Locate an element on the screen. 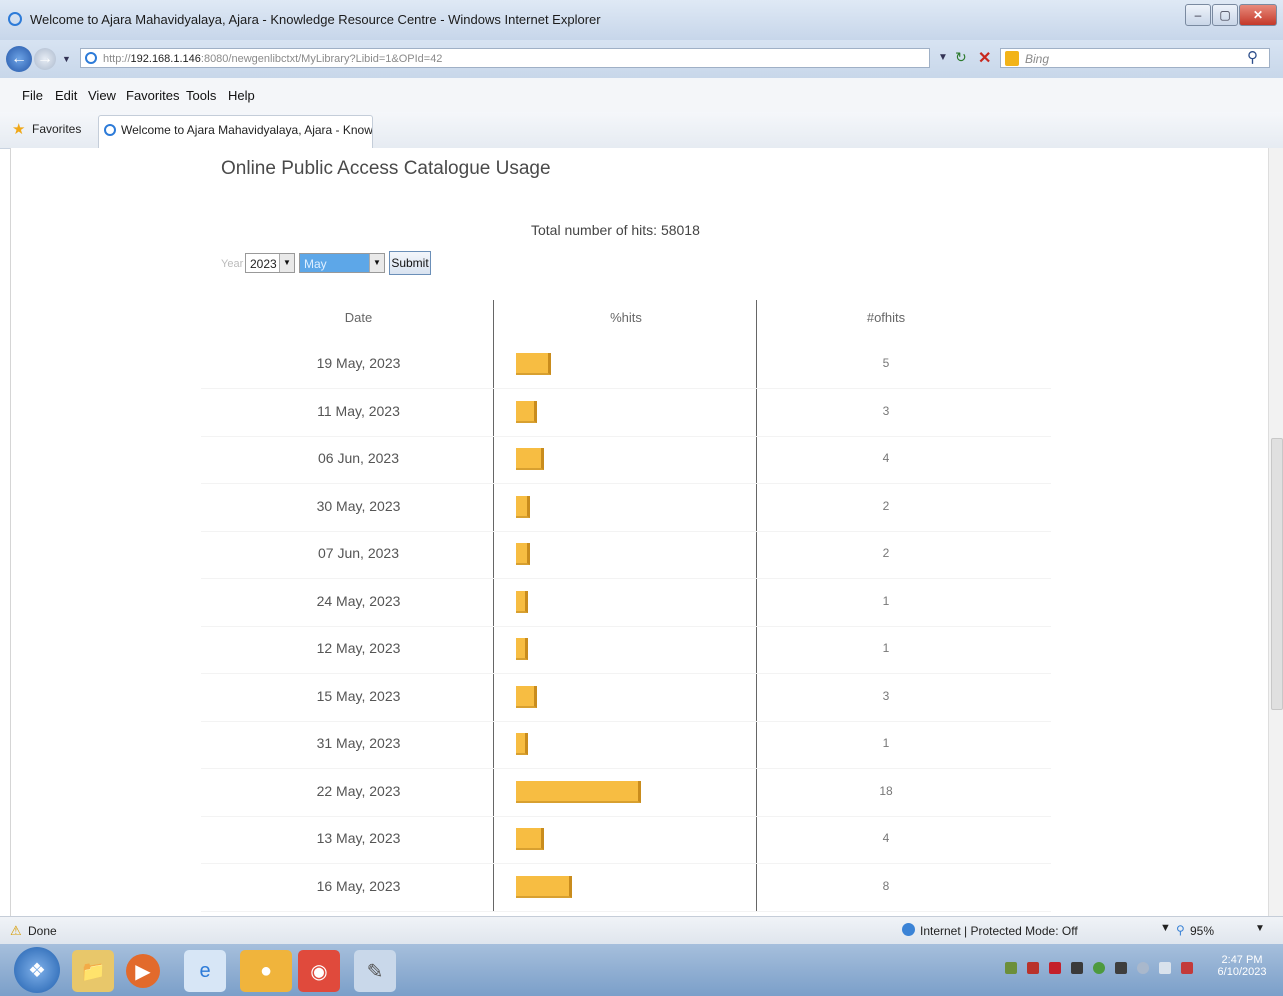  globe-icon is located at coordinates (908, 929).